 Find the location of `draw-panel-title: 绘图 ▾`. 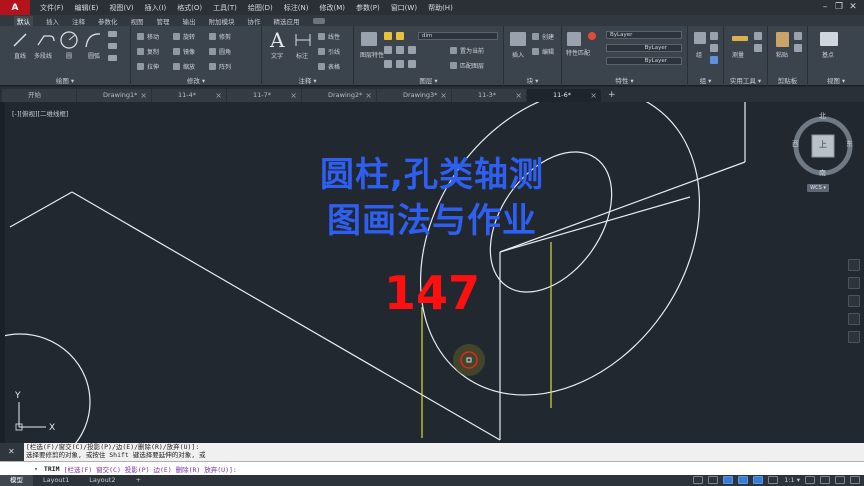

draw-panel-title: 绘图 ▾ is located at coordinates (65, 80).